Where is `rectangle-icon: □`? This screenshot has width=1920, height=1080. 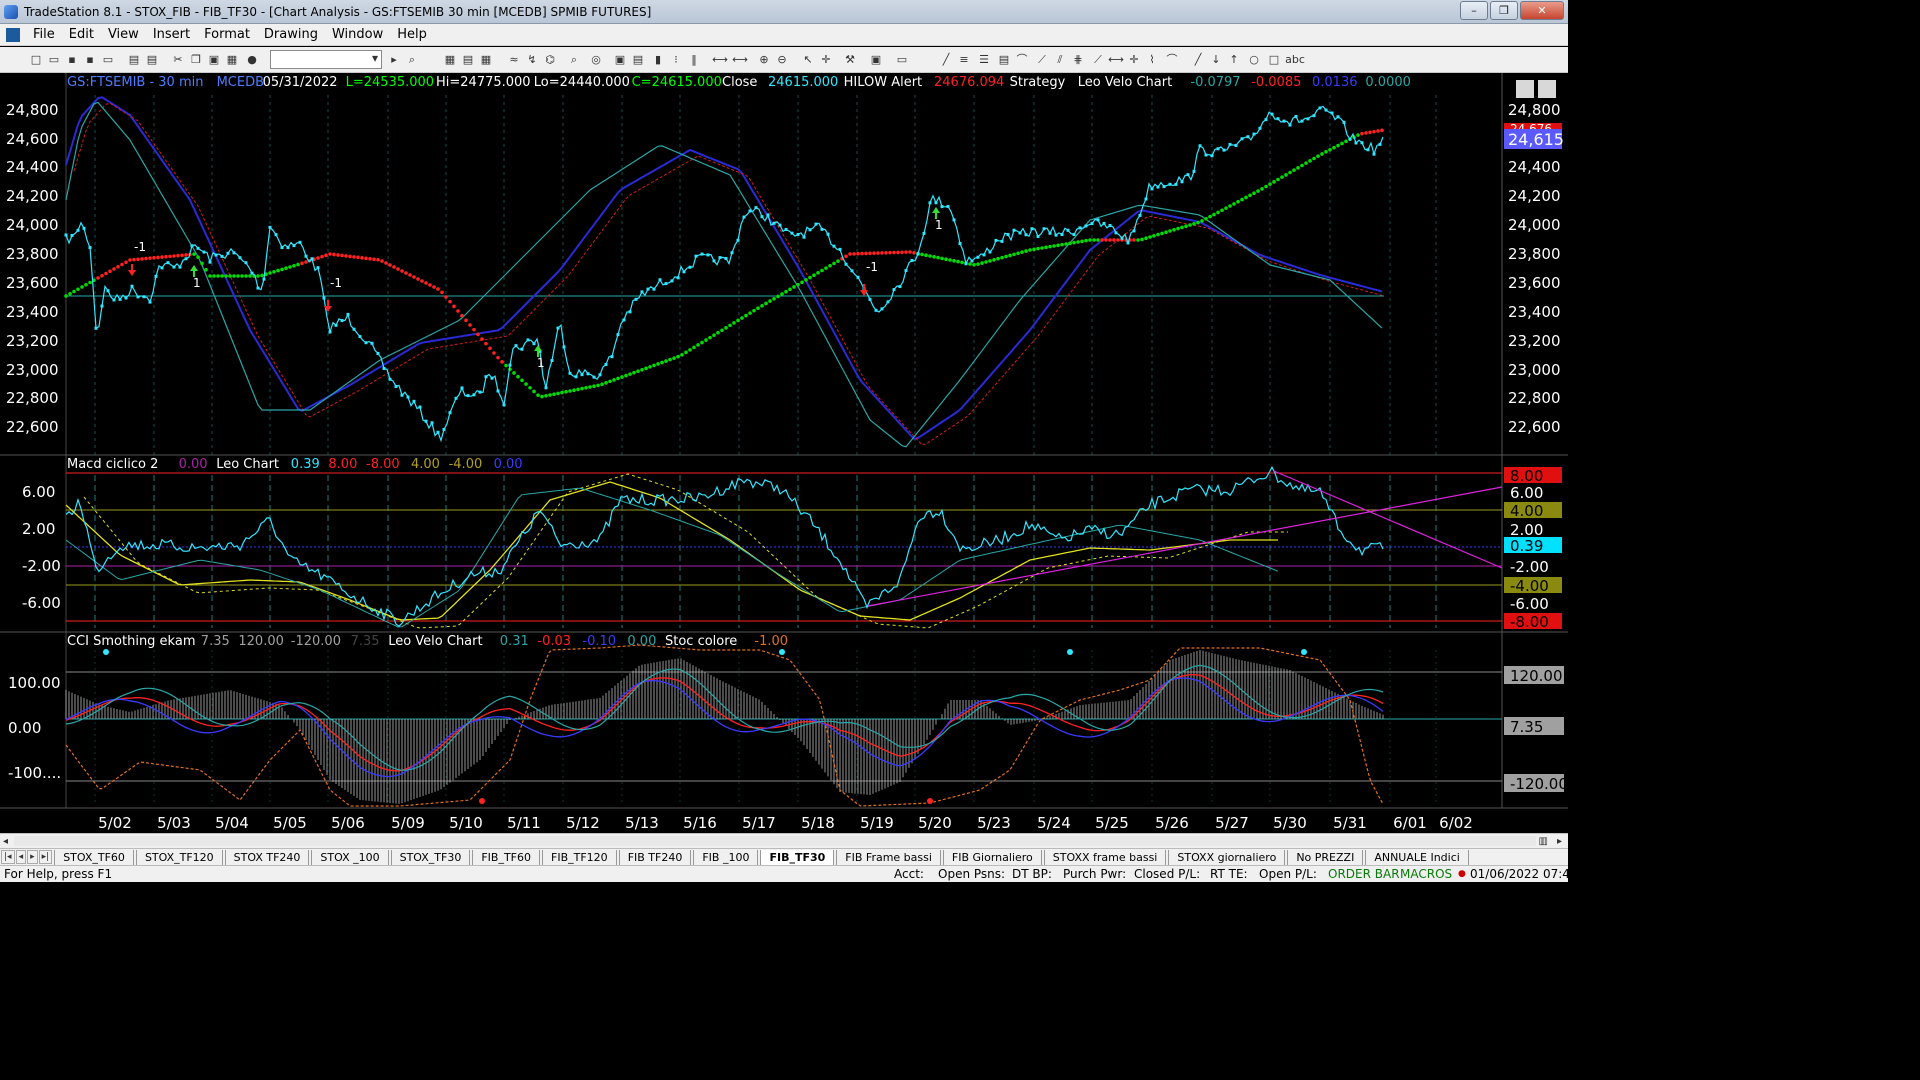 rectangle-icon: □ is located at coordinates (1274, 60).